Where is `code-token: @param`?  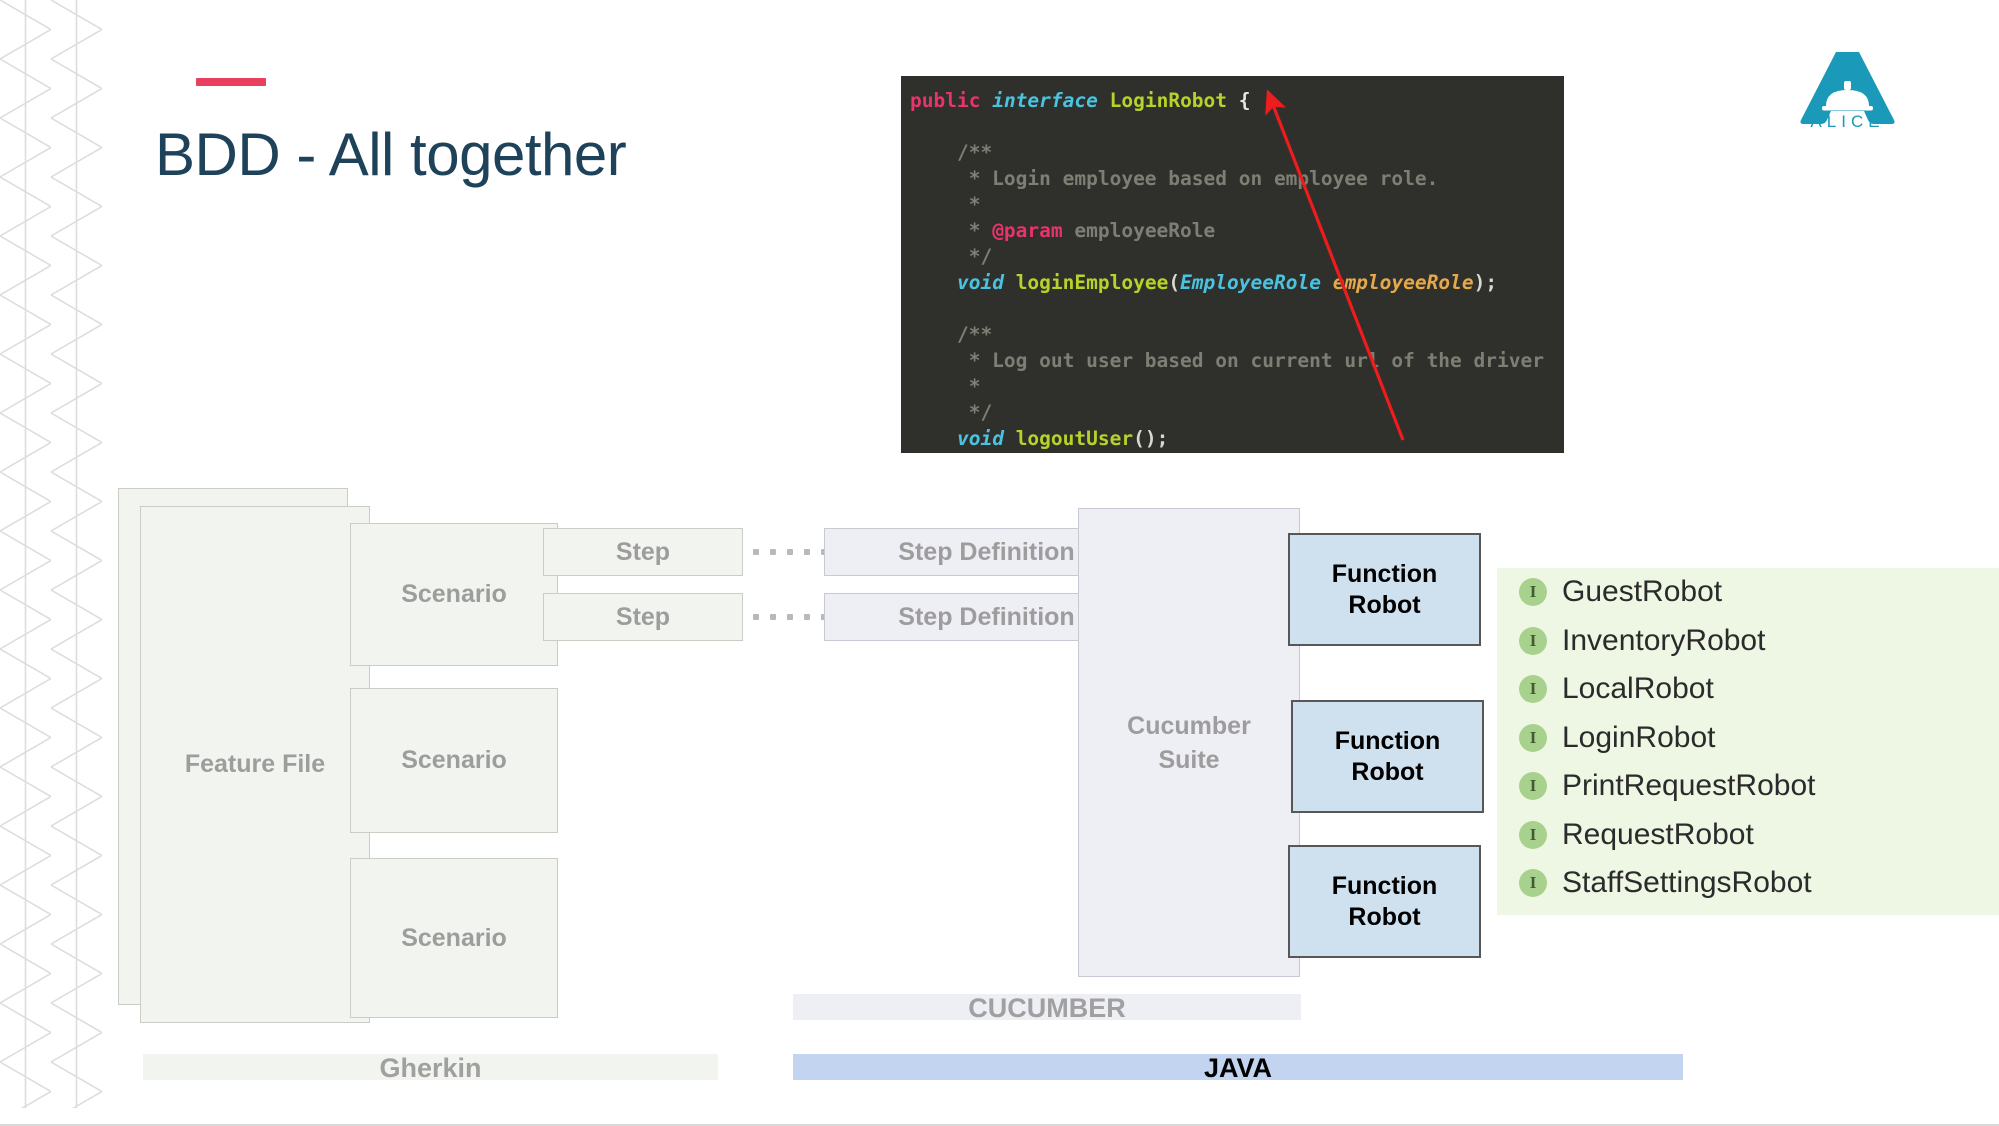
code-token: @param is located at coordinates (1027, 230).